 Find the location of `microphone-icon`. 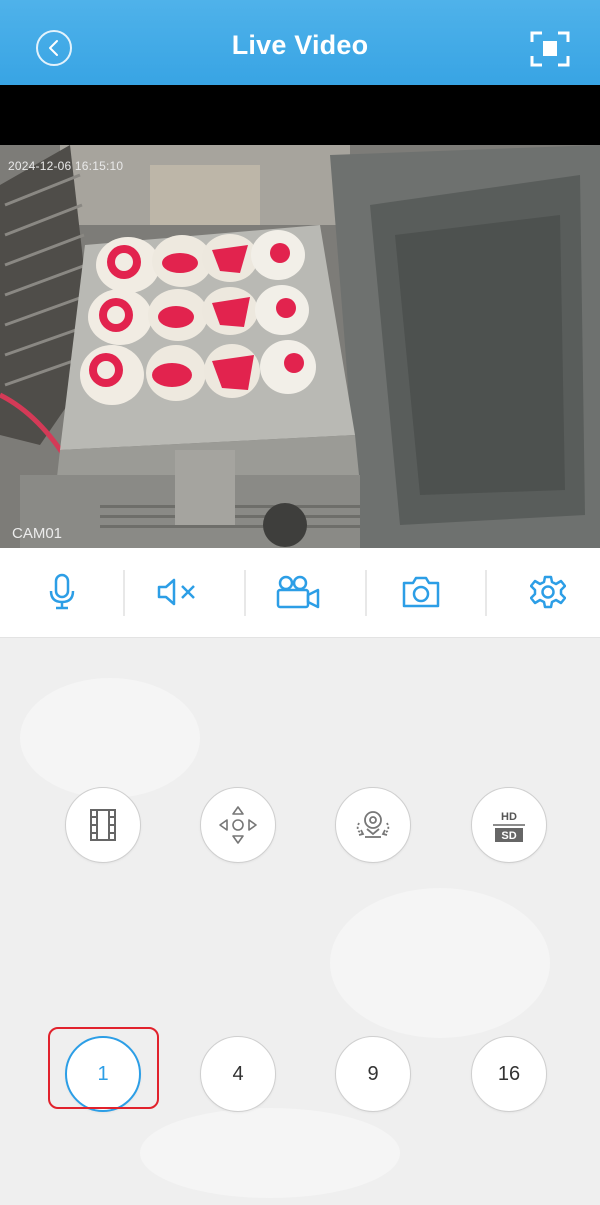

microphone-icon is located at coordinates (62, 591).